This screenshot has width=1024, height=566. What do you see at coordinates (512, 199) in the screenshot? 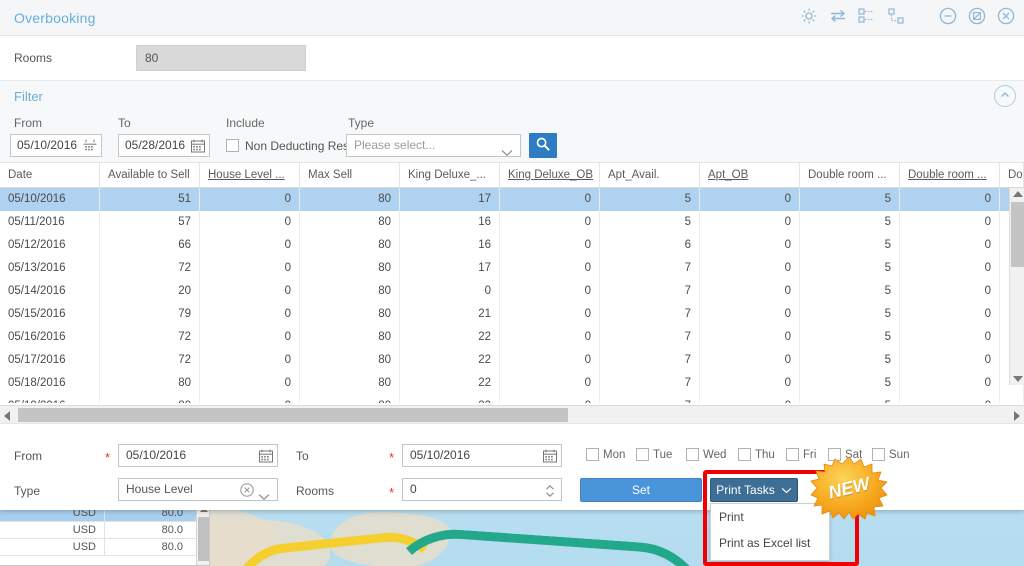
I see `table-row: 05/10/2016 51 0 80 17 0 5 0 5 0` at bounding box center [512, 199].